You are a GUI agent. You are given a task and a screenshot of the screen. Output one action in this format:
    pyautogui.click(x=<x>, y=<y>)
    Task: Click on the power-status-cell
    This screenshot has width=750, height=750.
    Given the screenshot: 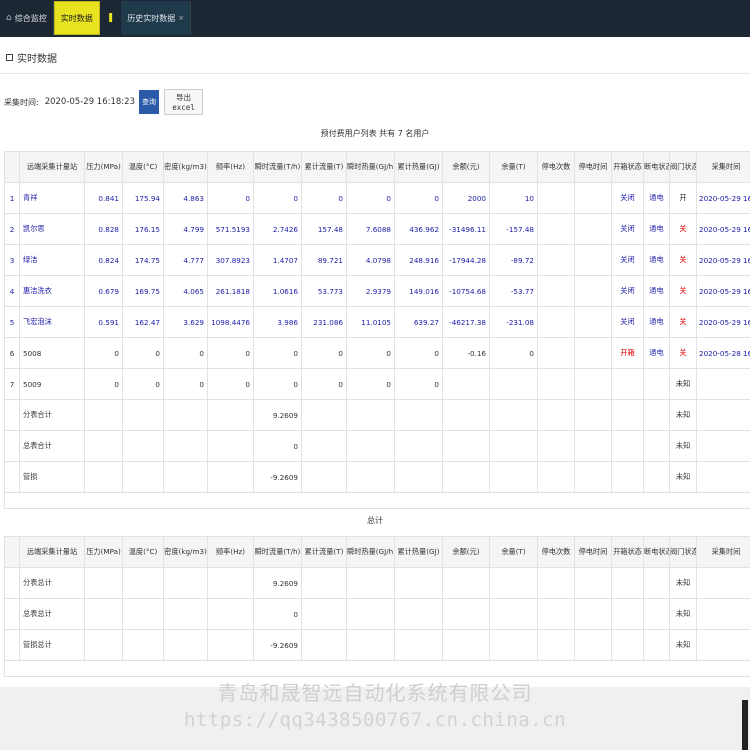 What is the action you would take?
    pyautogui.click(x=656, y=384)
    